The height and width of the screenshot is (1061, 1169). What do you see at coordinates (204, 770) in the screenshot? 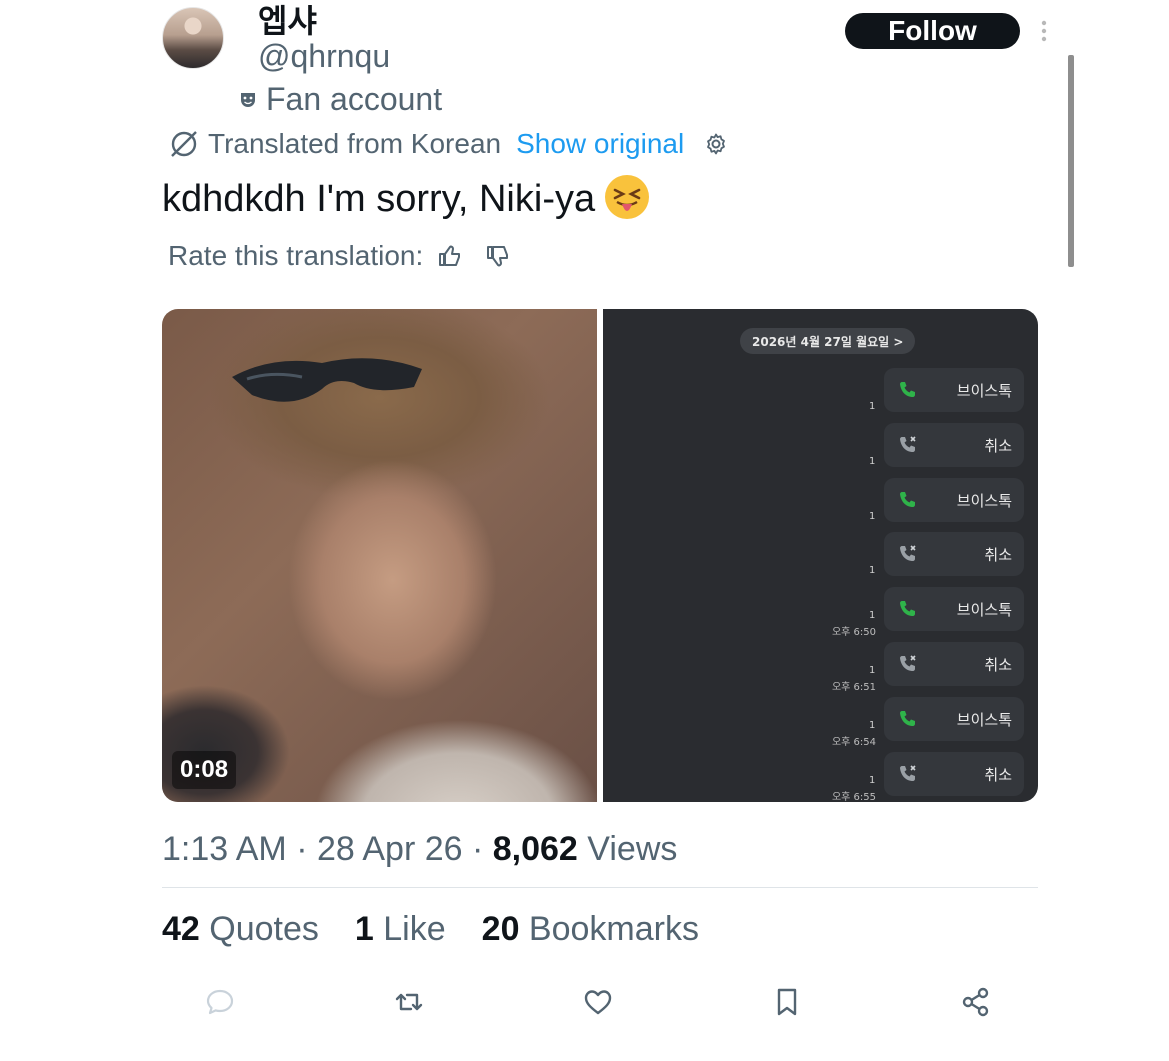
I see `video-duration: 0:08` at bounding box center [204, 770].